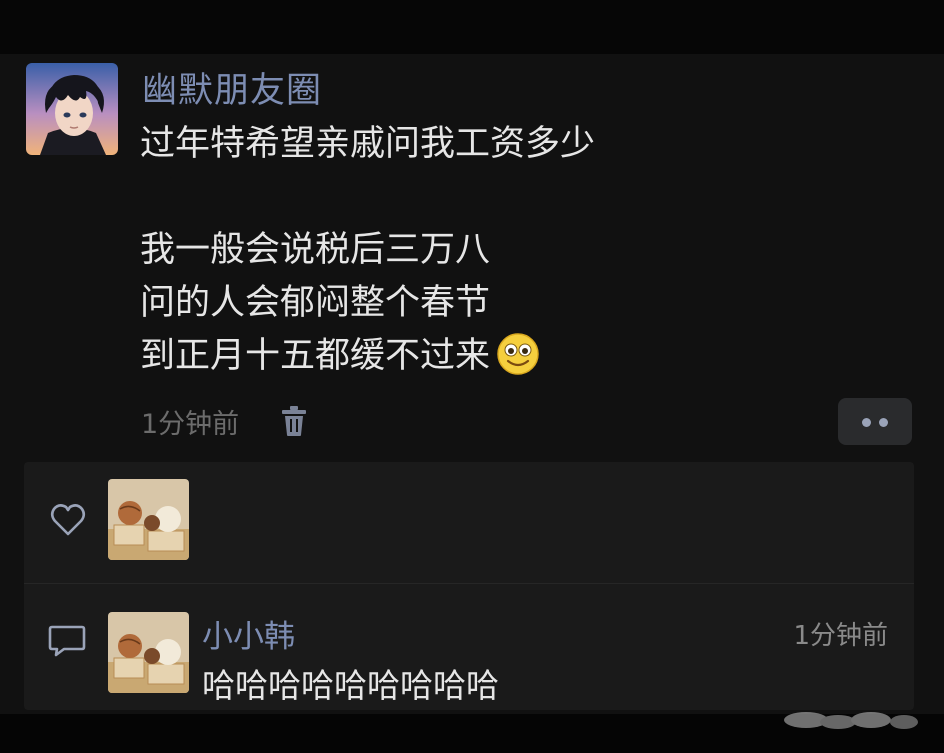  Describe the element at coordinates (851, 720) in the screenshot. I see `watermark-smudge-icon` at that location.